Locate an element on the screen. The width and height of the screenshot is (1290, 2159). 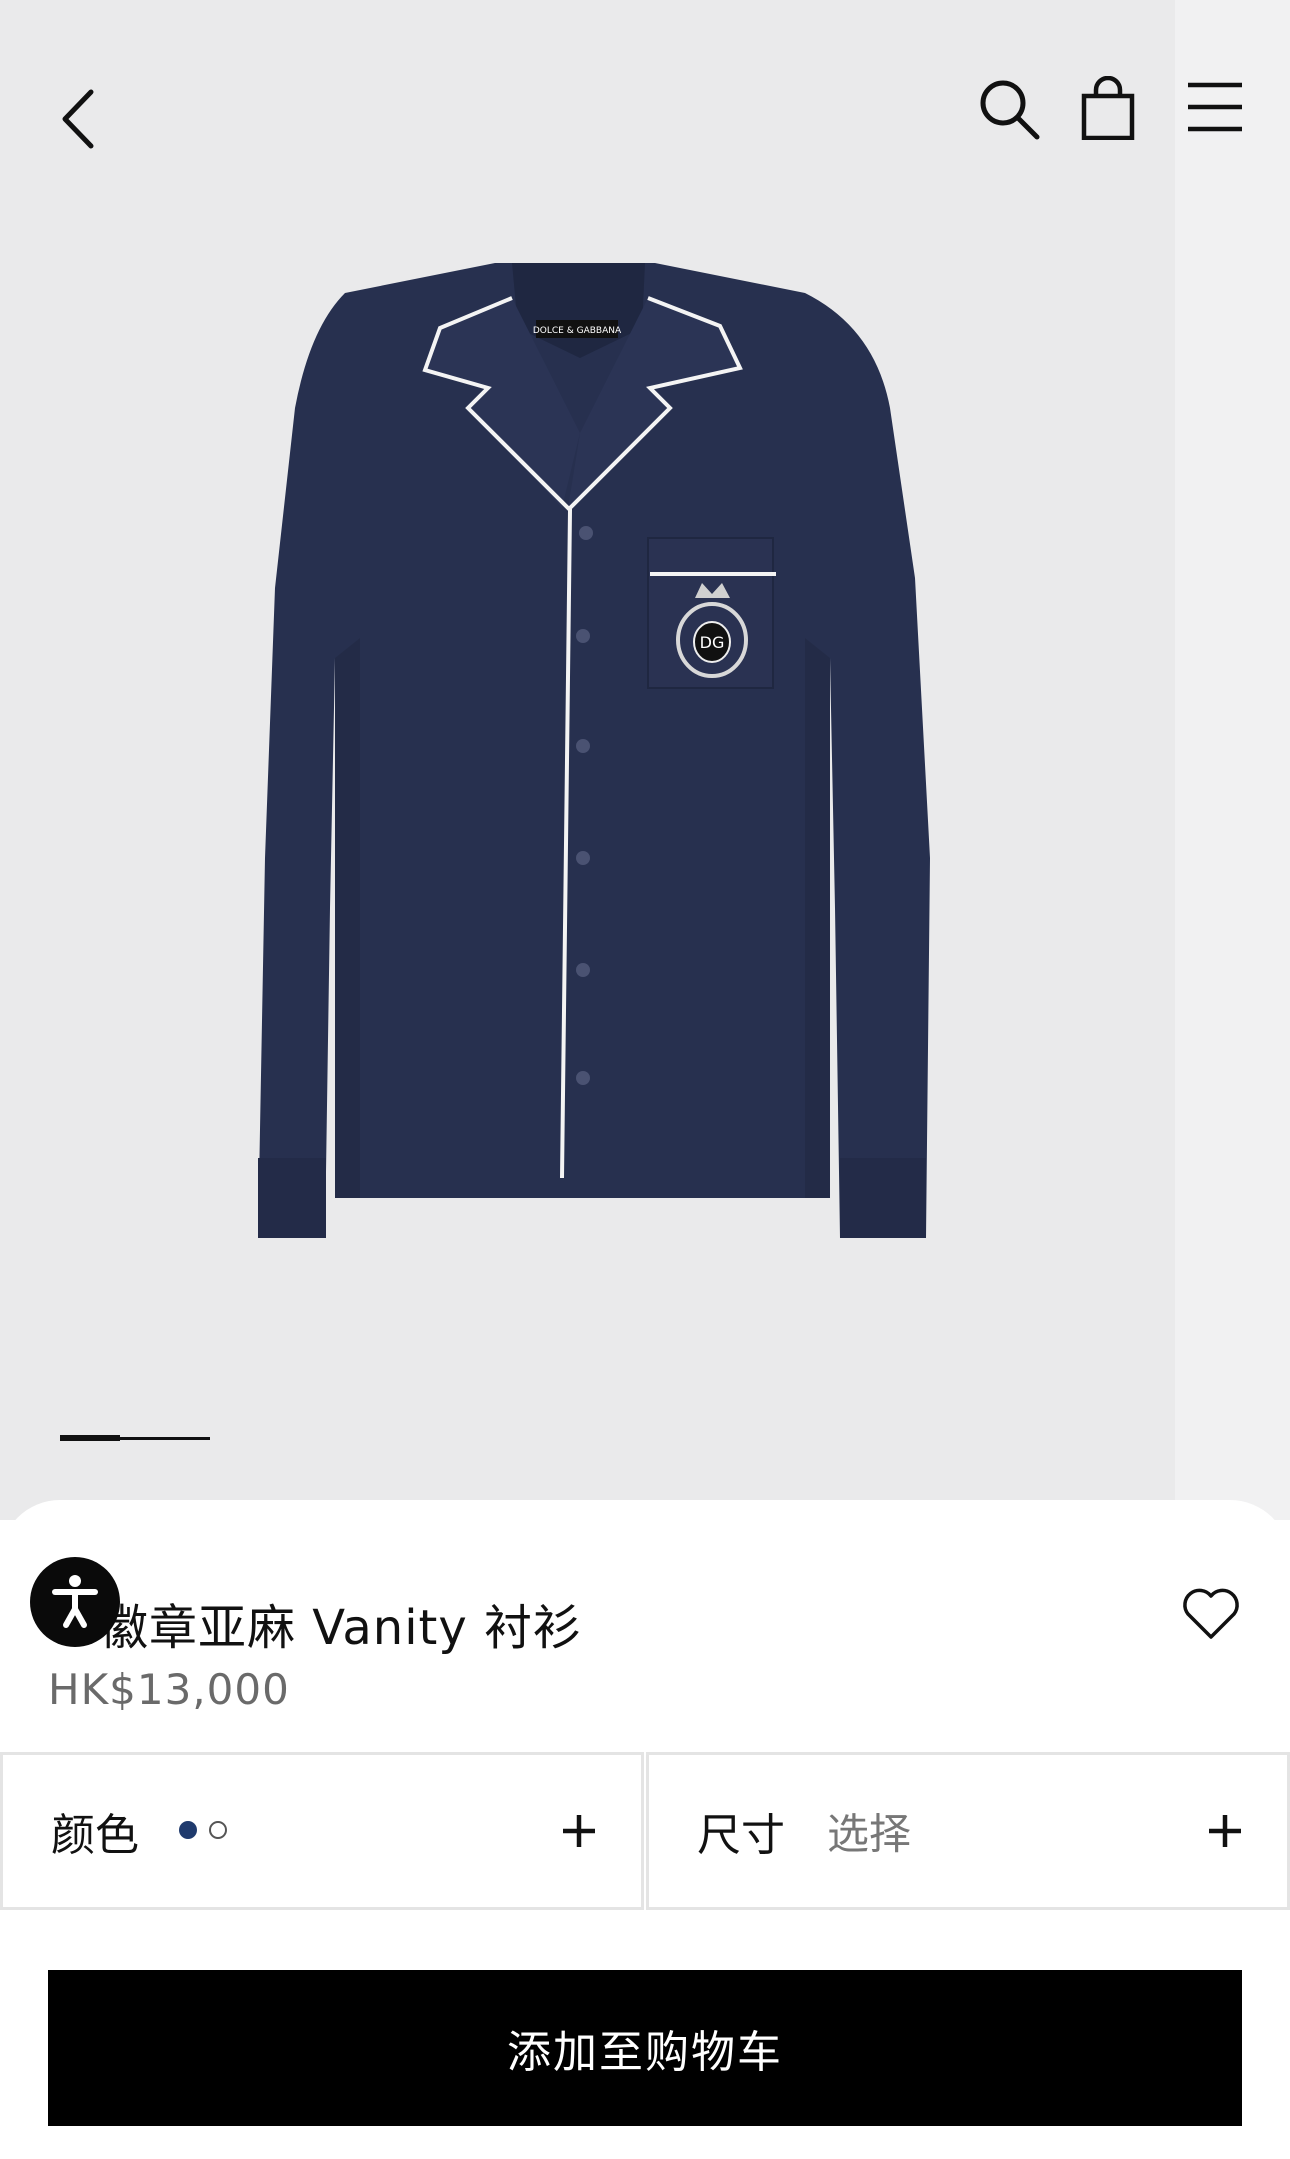
menu-icon is located at coordinates (1215, 107).